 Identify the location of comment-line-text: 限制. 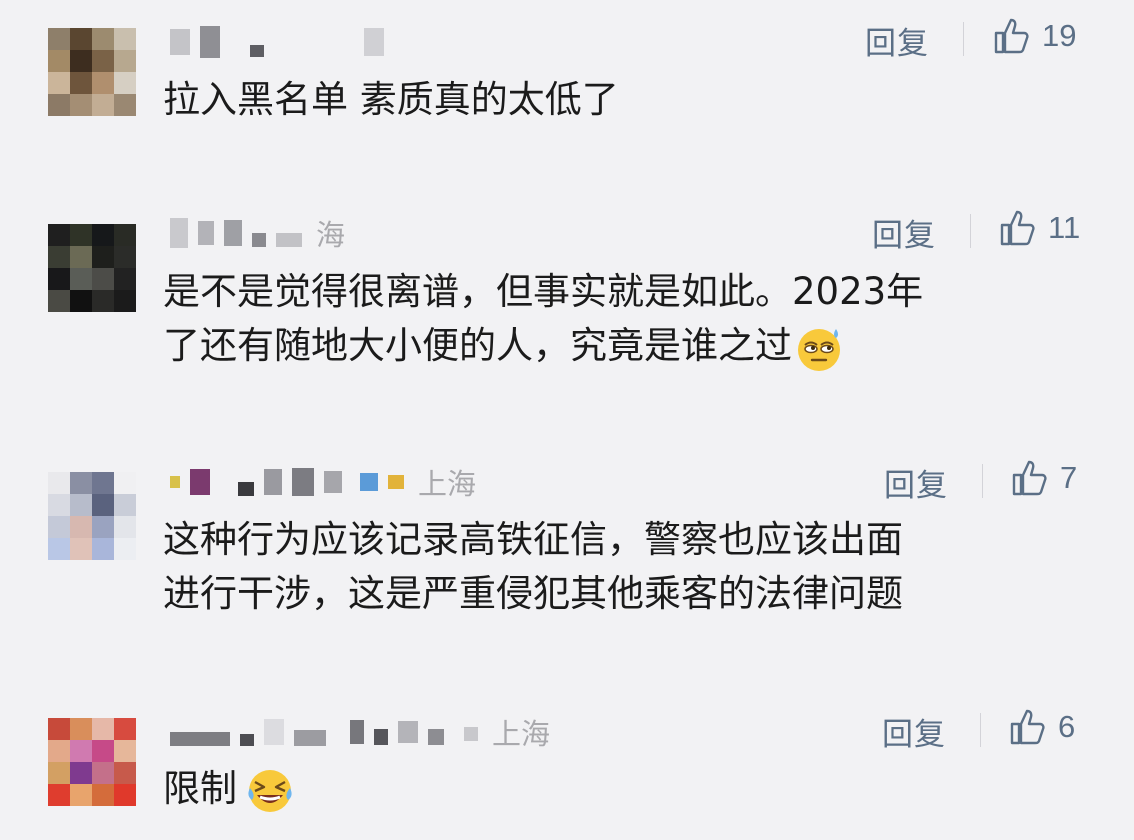
(200, 788).